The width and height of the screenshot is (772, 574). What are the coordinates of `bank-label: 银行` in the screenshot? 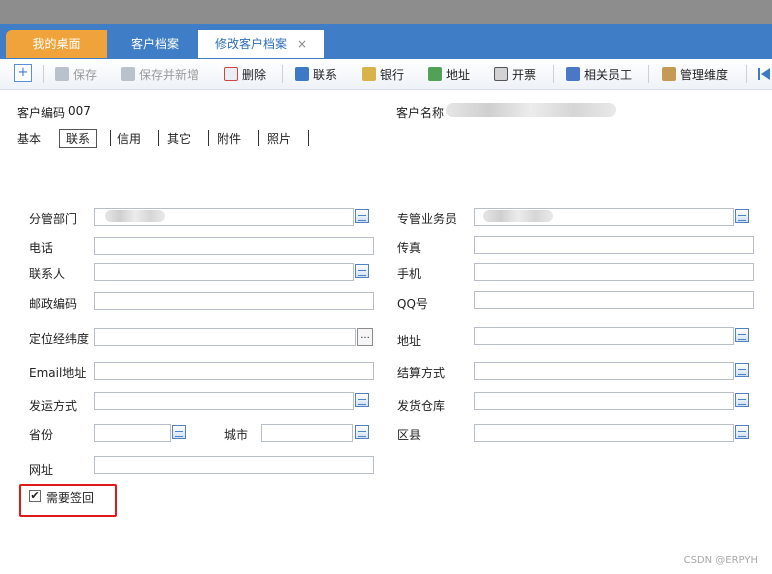 It's located at (392, 74).